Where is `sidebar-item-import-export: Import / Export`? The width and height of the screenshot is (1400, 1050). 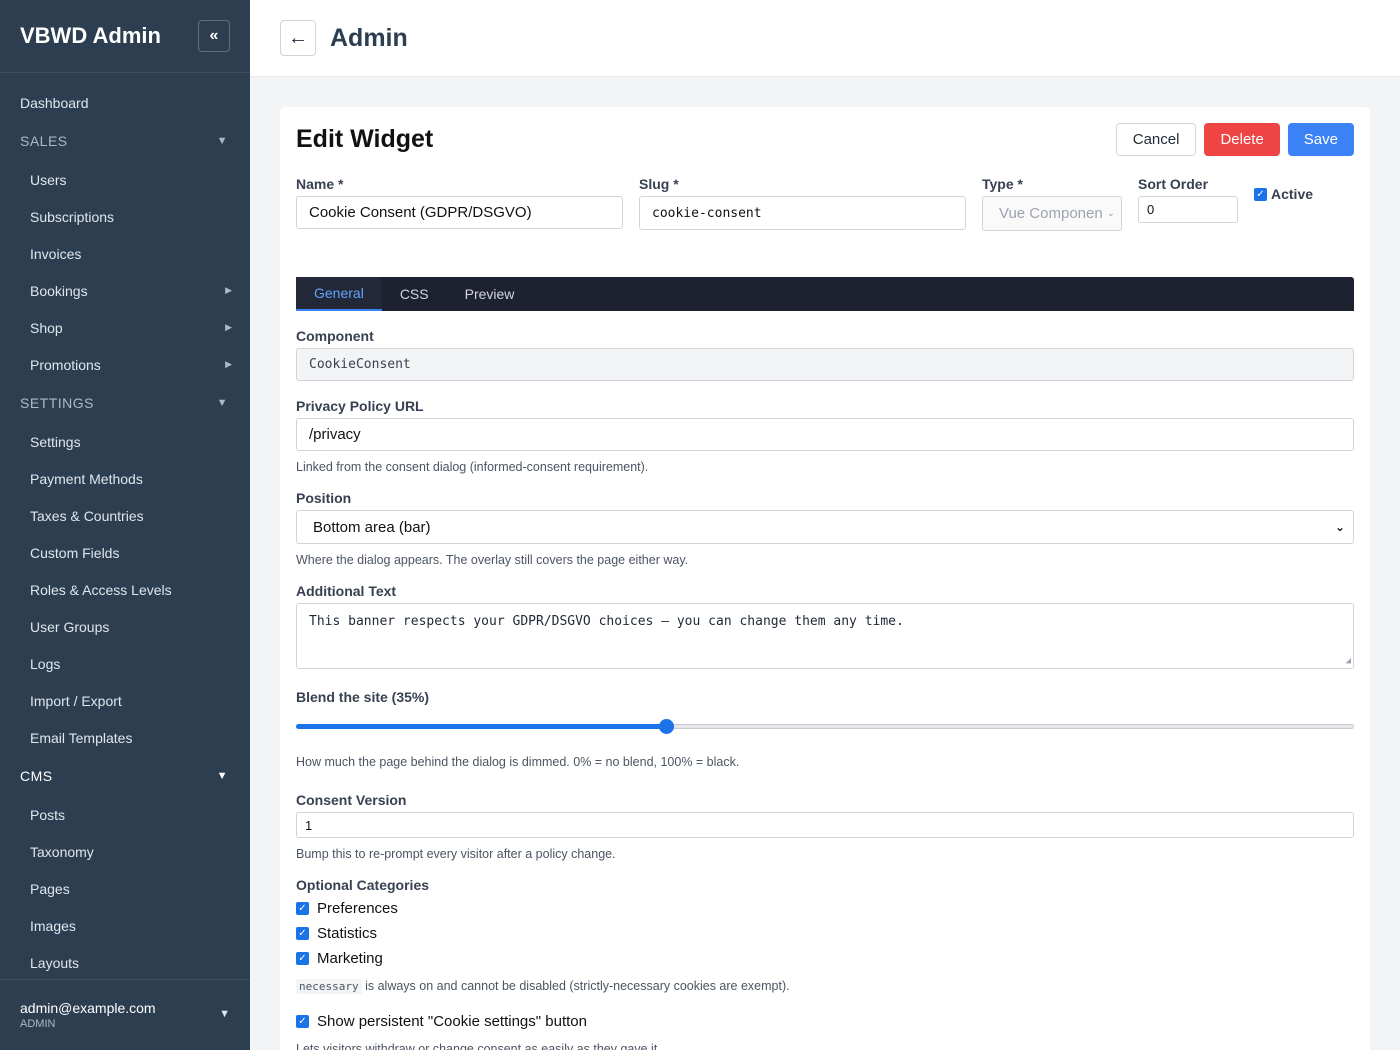
sidebar-item-import-export: Import / Export is located at coordinates (125, 700).